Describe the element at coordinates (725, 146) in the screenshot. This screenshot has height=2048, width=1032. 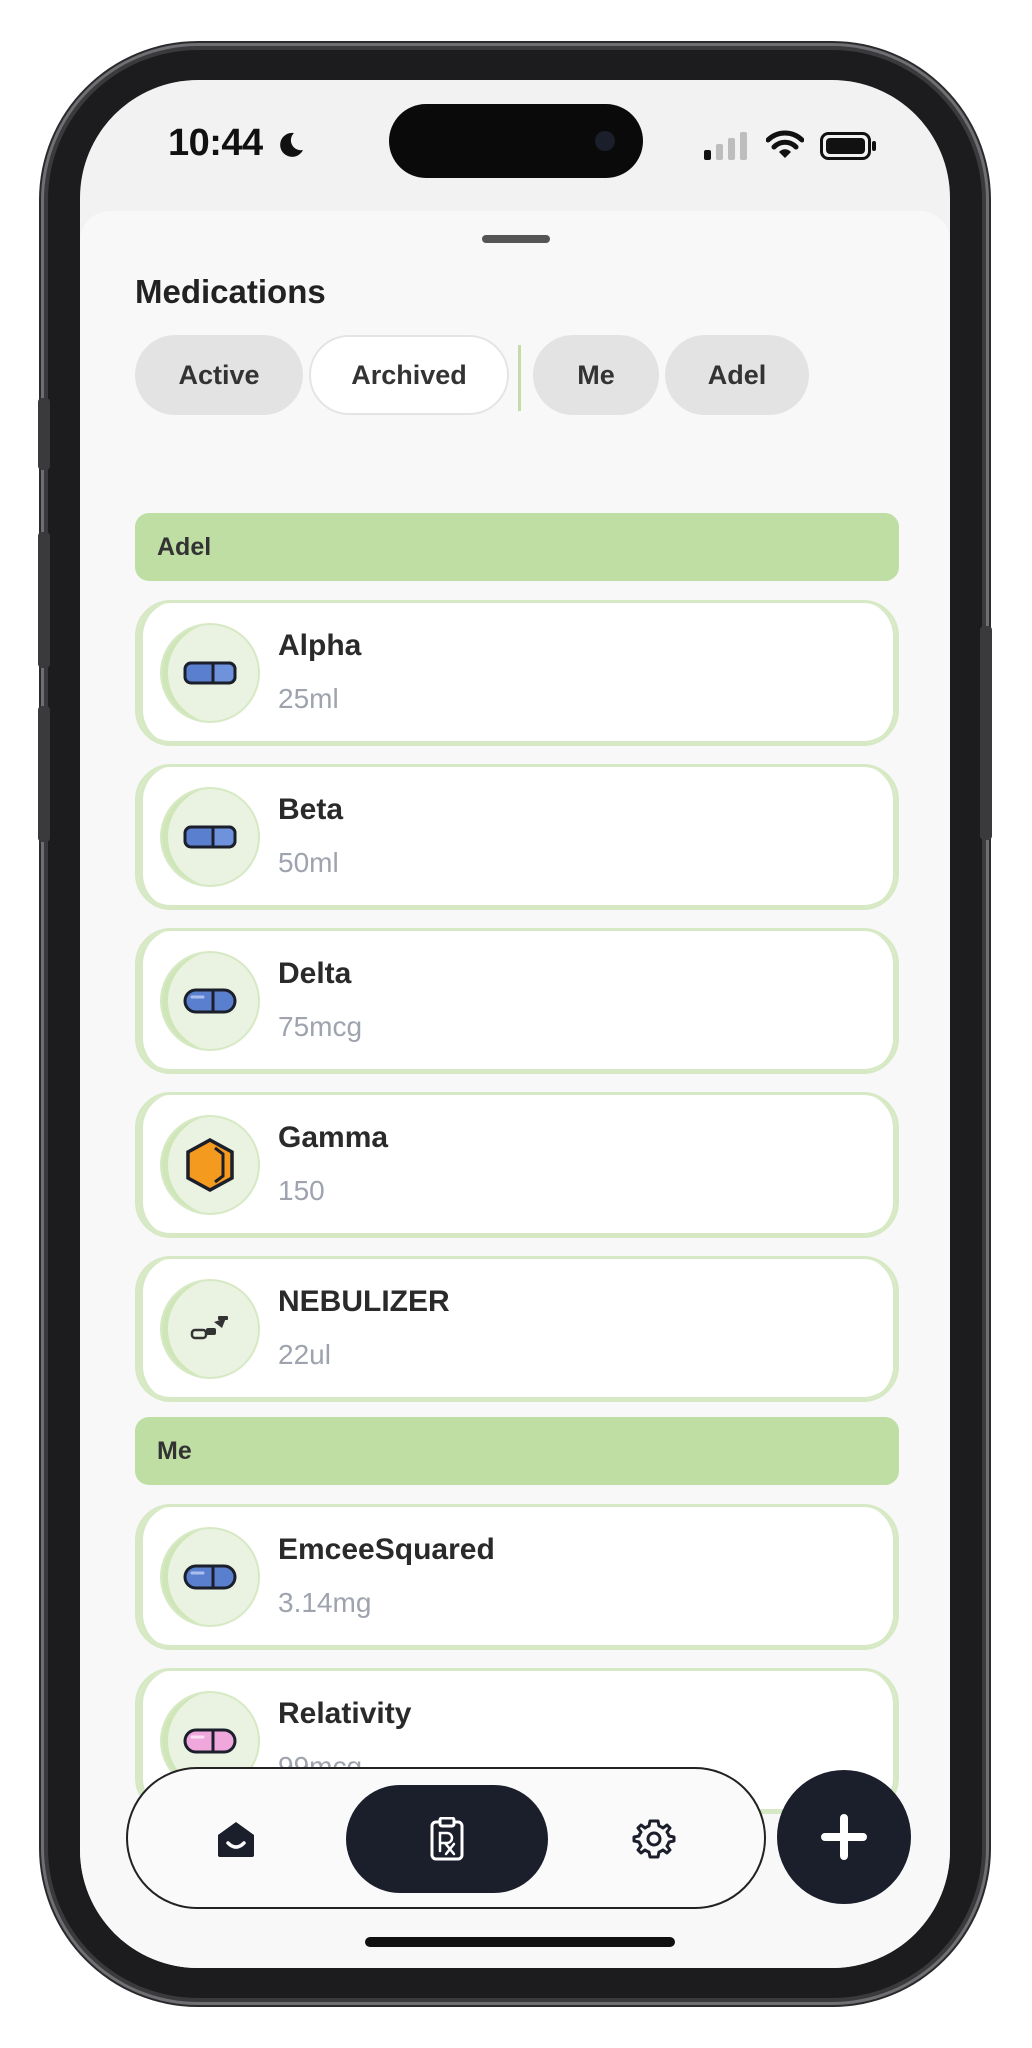
I see `signal-icon` at that location.